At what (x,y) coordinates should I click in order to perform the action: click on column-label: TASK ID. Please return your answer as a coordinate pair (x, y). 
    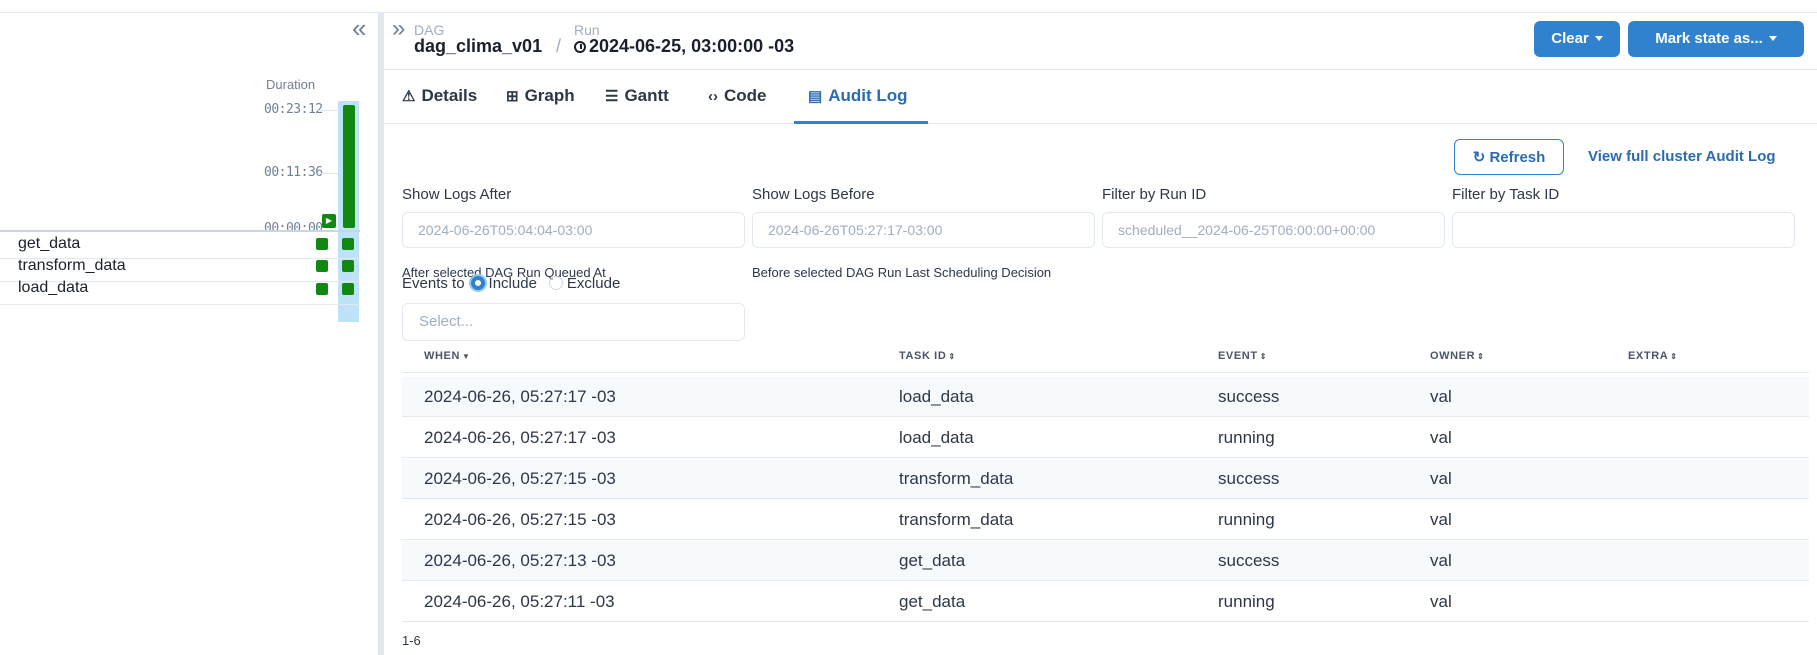
    Looking at the image, I should click on (923, 356).